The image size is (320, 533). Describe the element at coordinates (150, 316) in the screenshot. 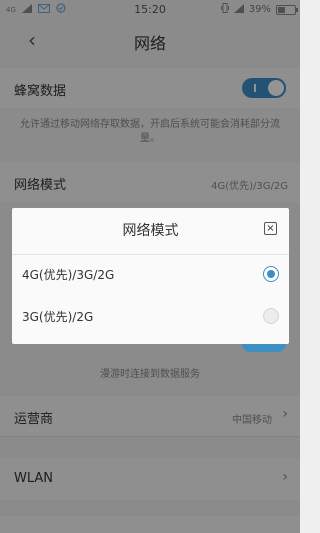

I see `option-3g-preferred: 3G(优先)/2G` at that location.